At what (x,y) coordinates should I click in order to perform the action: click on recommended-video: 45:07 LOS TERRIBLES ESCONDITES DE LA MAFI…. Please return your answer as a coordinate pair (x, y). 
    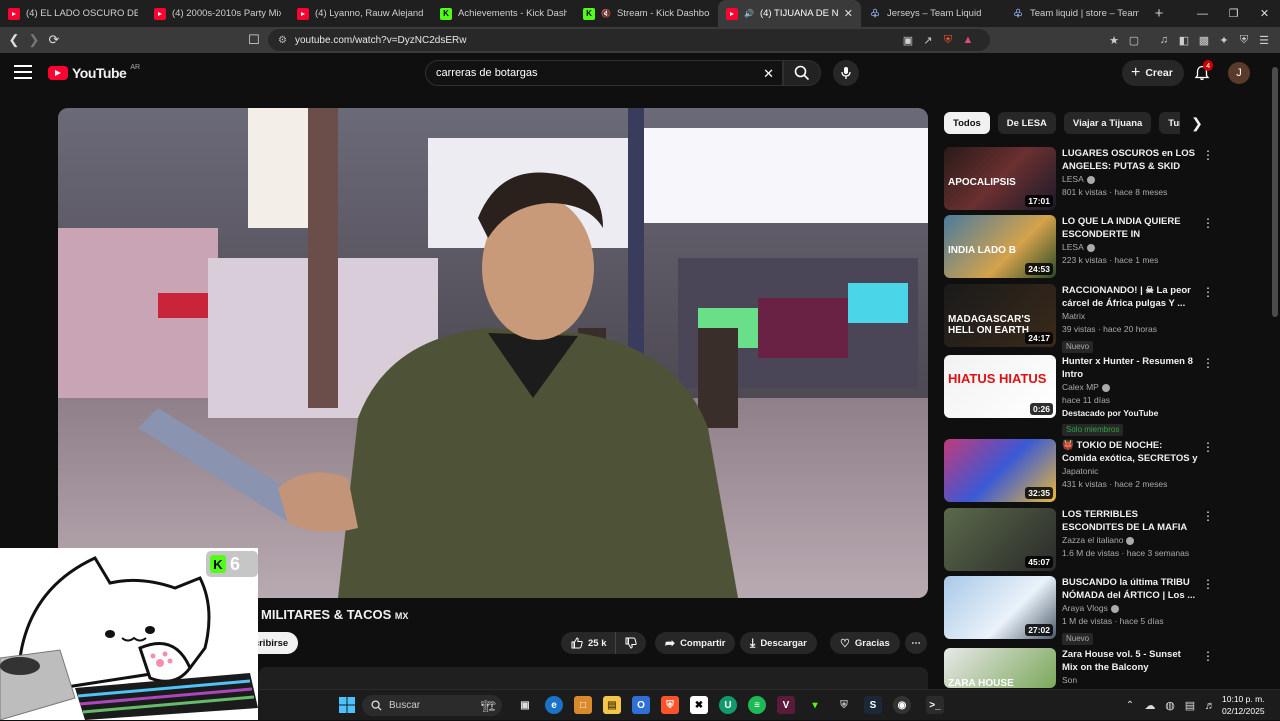
    Looking at the image, I should click on (1079, 545).